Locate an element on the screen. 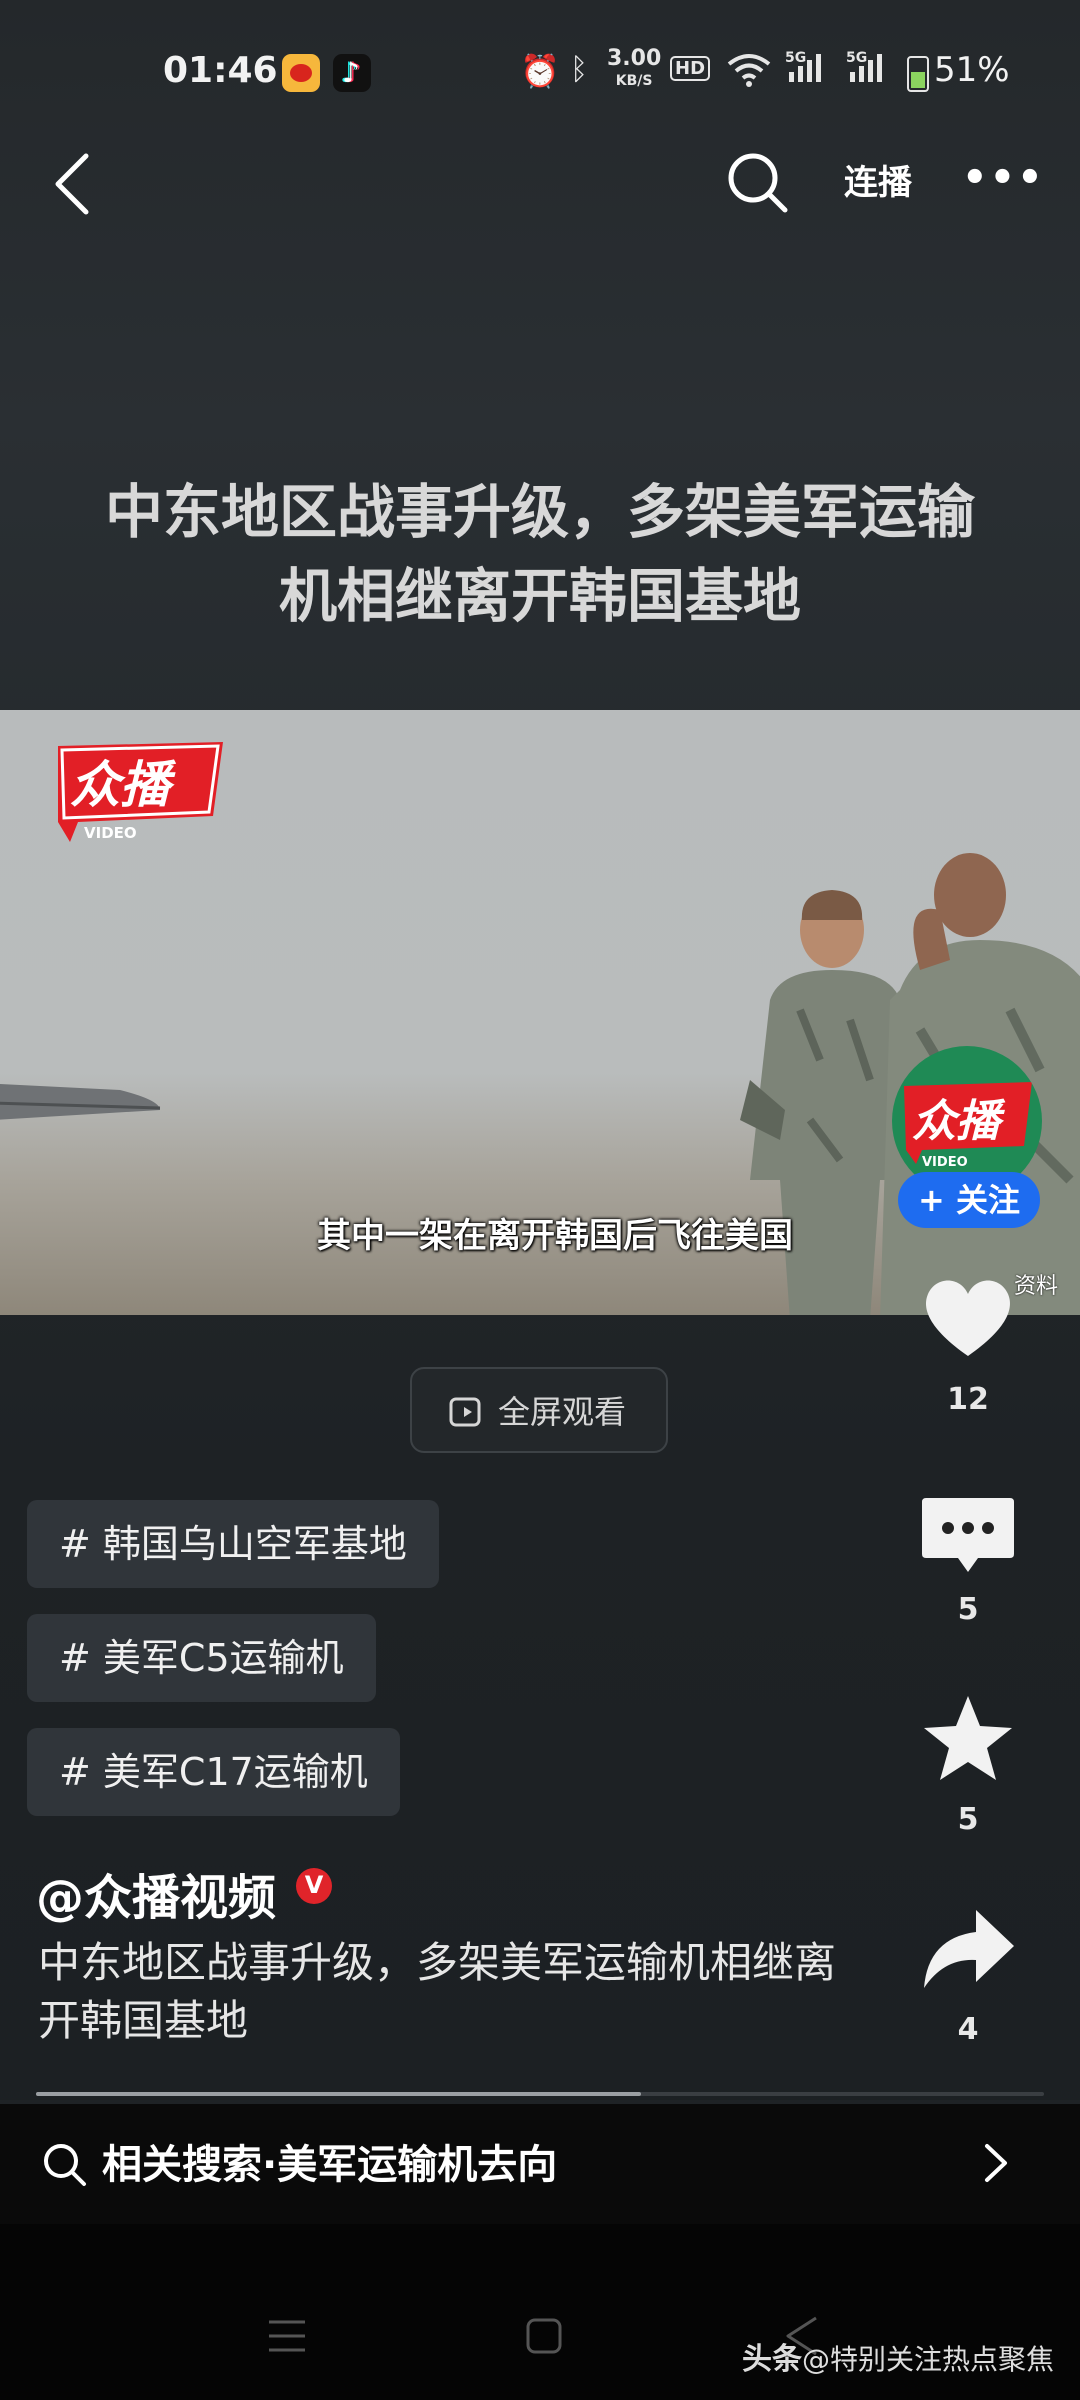 Image resolution: width=1080 pixels, height=2400 pixels. bluetooth-icon: ᛒ is located at coordinates (579, 69).